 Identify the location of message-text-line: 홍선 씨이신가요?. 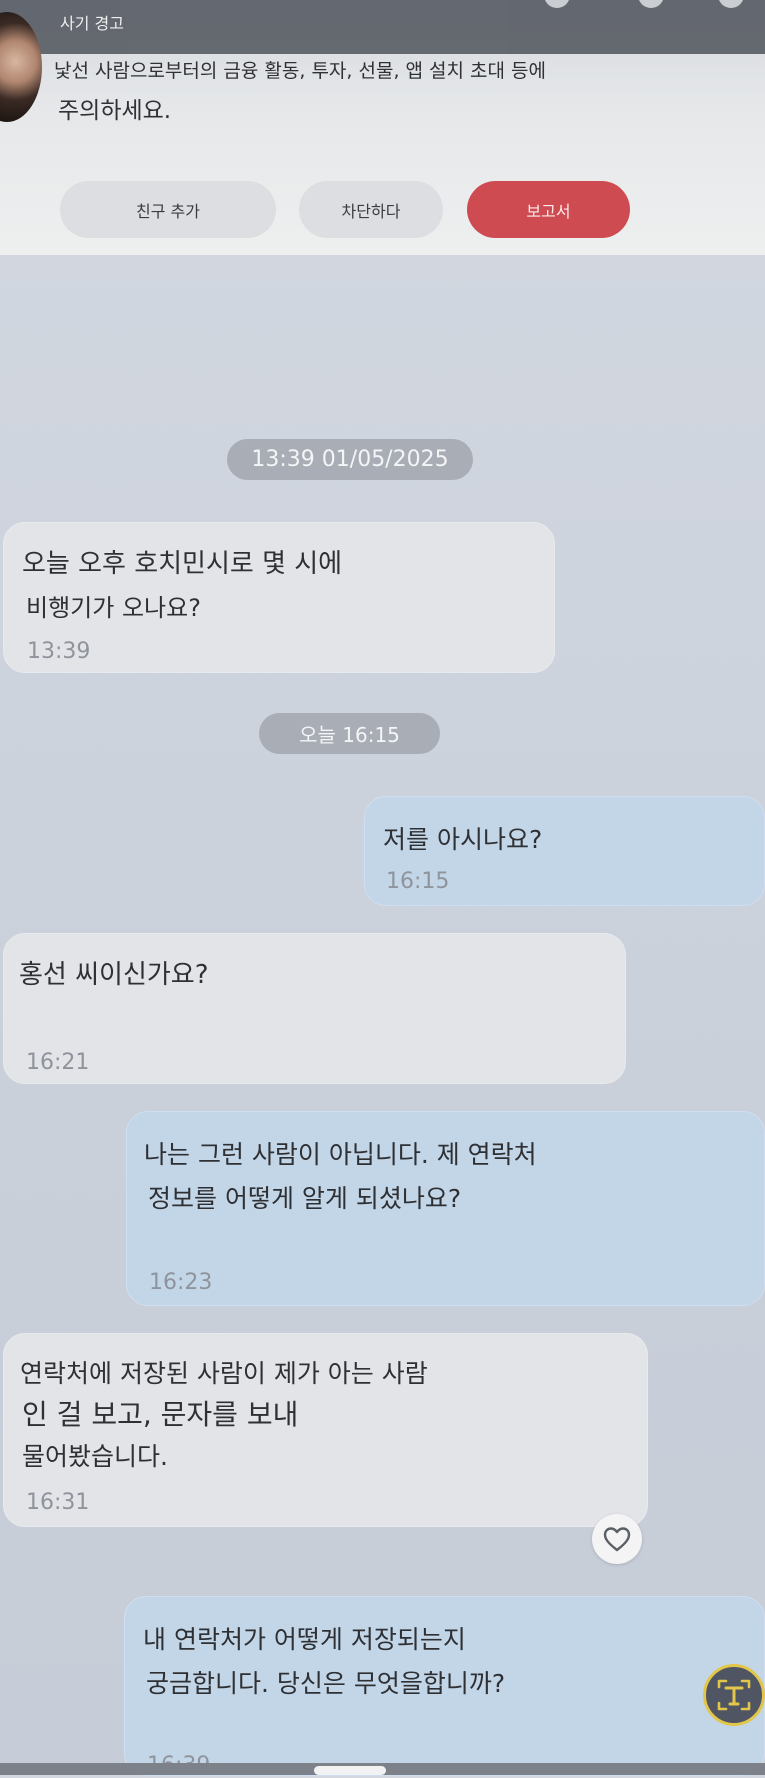
(114, 975).